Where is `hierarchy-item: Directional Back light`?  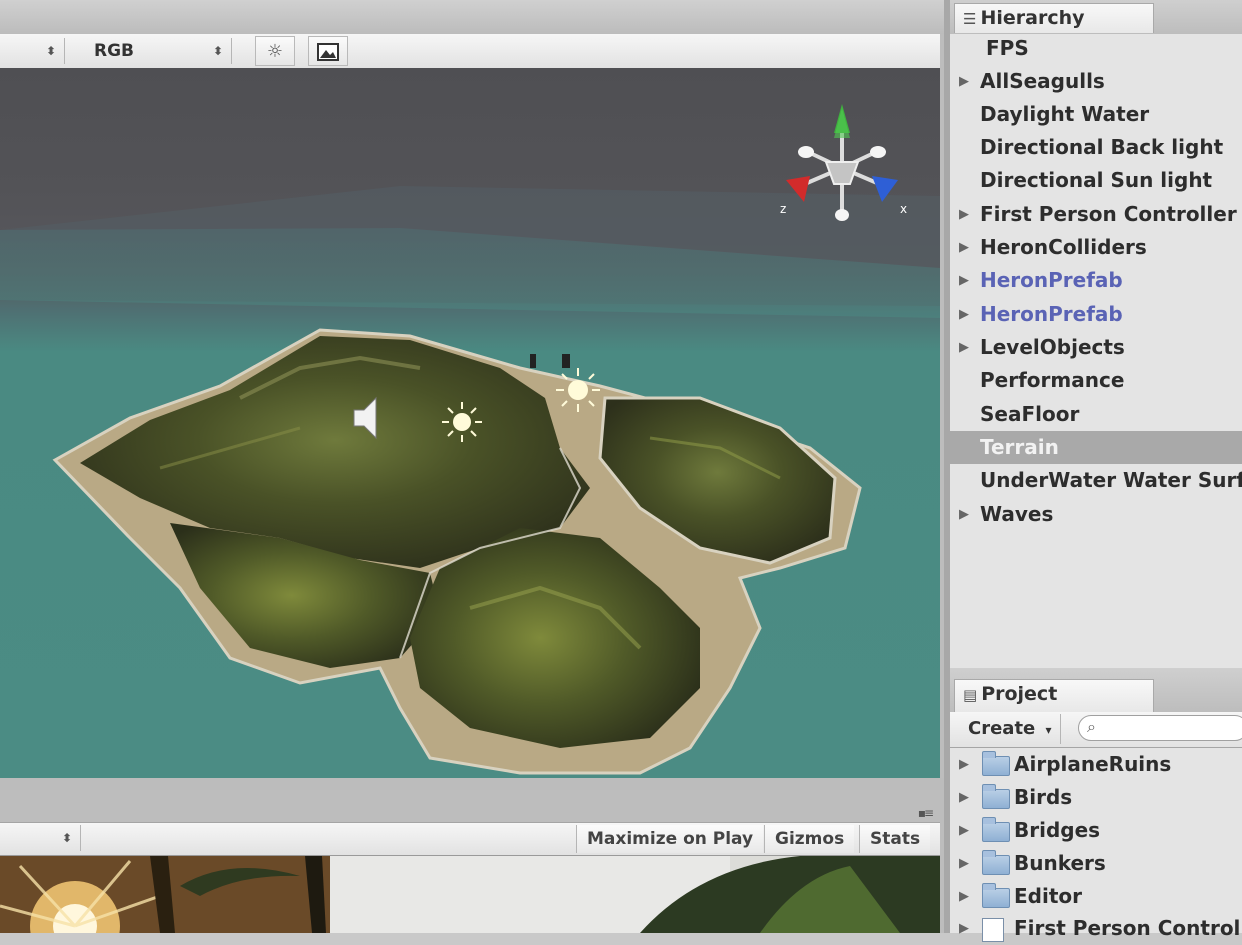 hierarchy-item: Directional Back light is located at coordinates (1096, 147).